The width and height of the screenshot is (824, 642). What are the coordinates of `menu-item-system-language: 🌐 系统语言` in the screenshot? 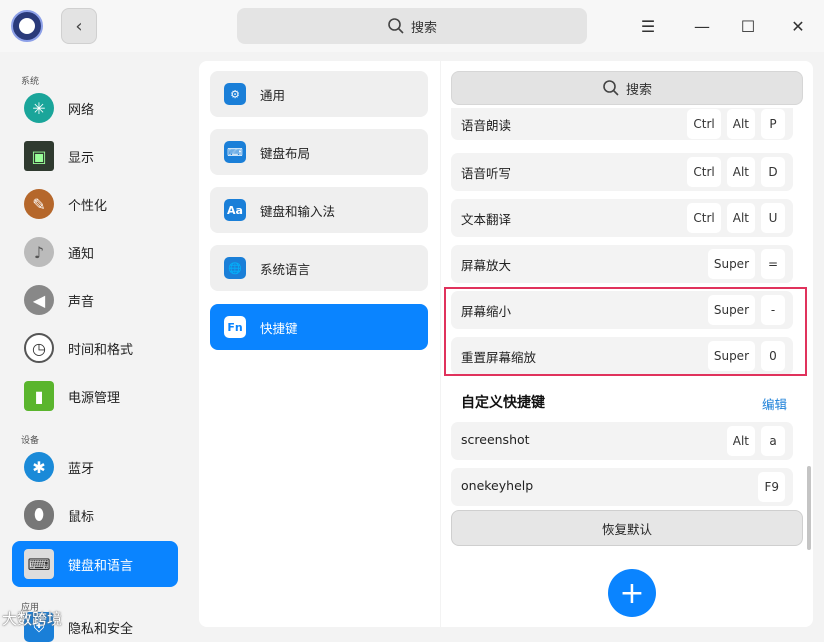 It's located at (319, 268).